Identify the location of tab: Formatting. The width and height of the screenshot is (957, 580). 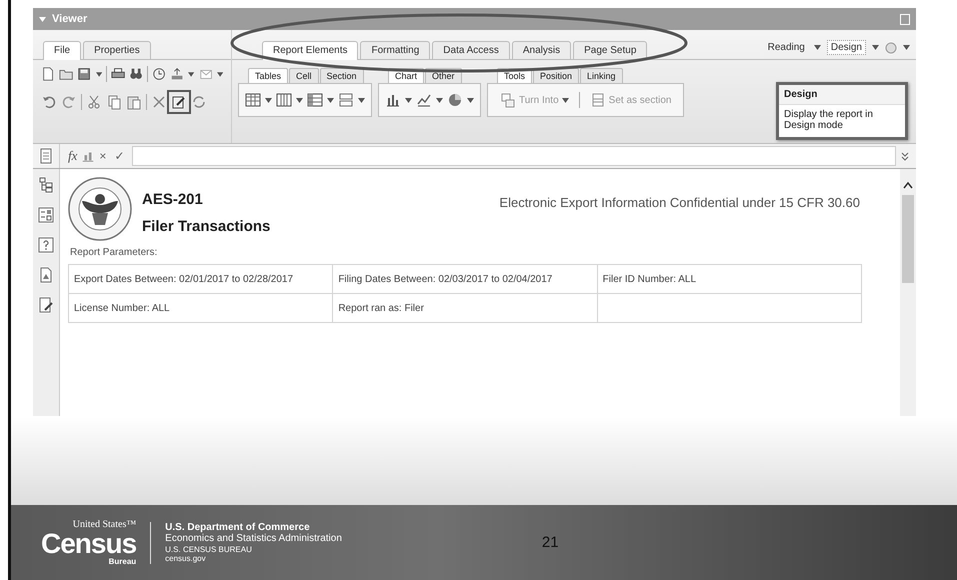
(395, 50).